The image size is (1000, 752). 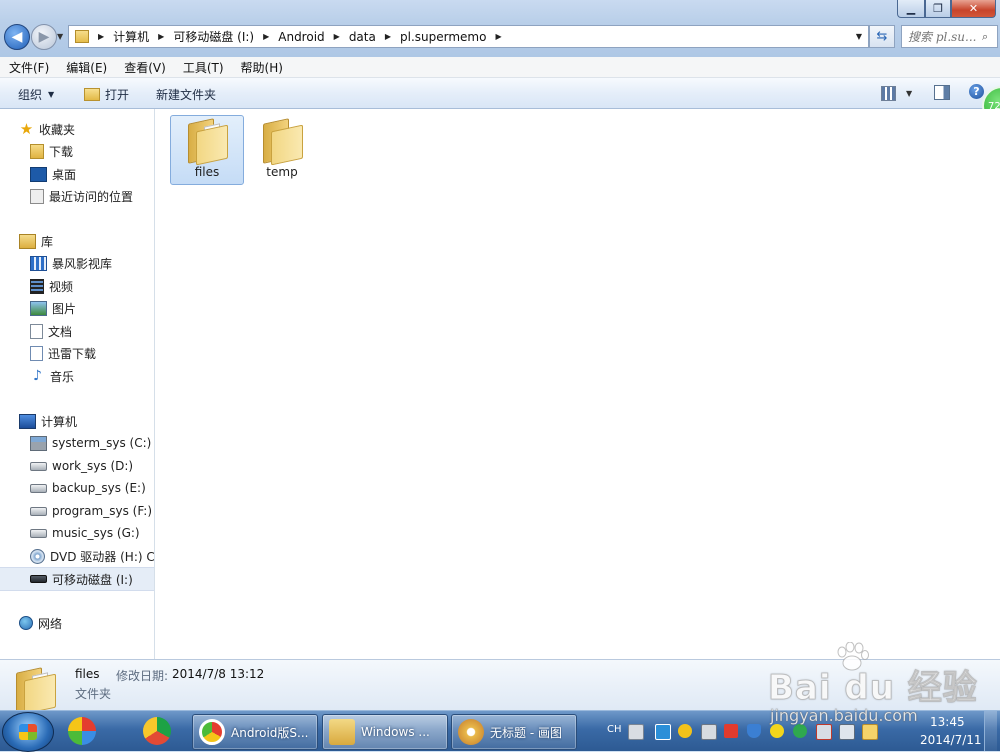 What do you see at coordinates (93, 694) in the screenshot?
I see `item-type: 文件夹` at bounding box center [93, 694].